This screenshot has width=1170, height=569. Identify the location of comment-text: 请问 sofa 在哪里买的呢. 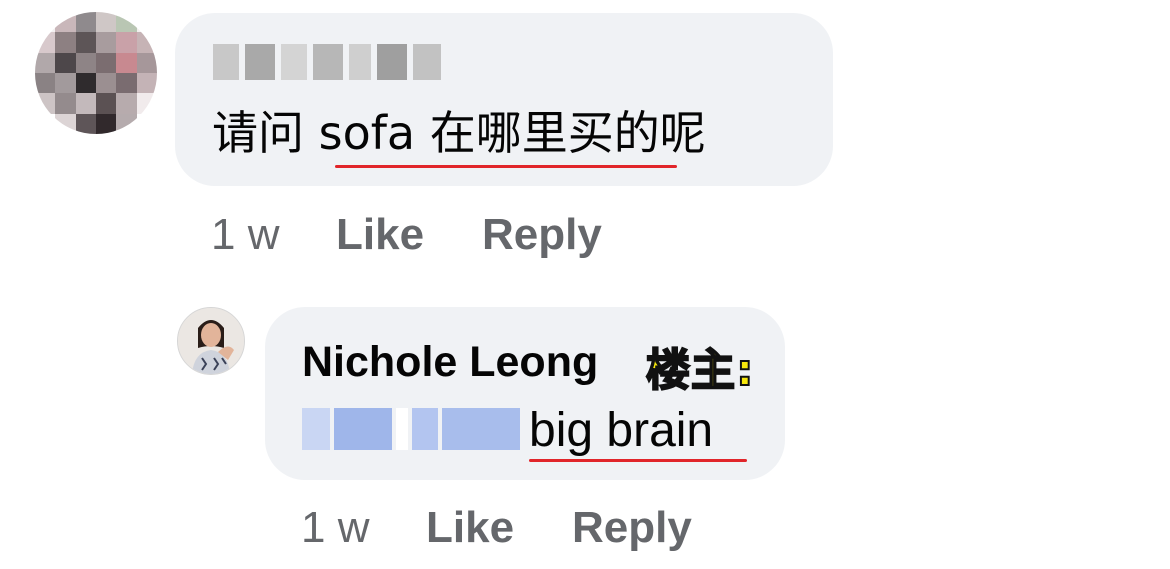
(459, 133).